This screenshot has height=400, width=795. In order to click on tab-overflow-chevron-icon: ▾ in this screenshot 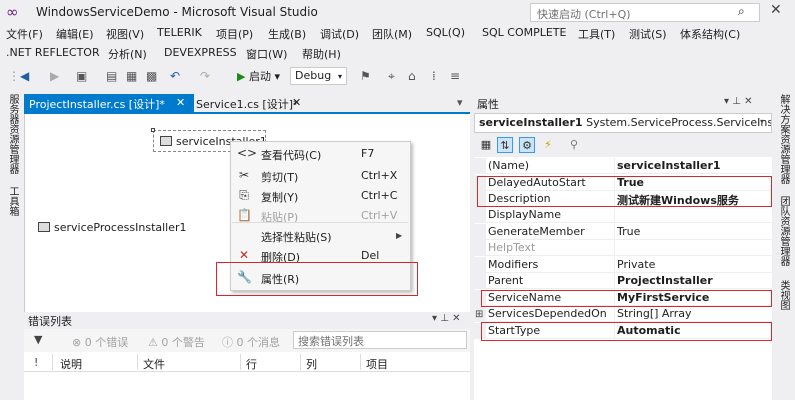, I will do `click(460, 102)`.